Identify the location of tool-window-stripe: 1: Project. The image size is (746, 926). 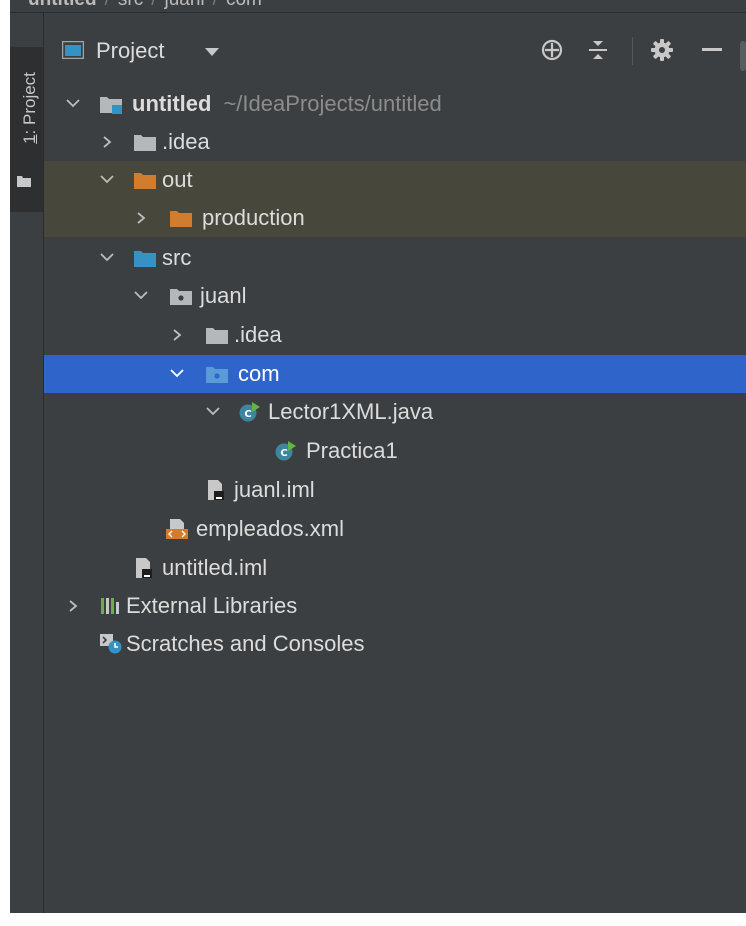
(27, 463).